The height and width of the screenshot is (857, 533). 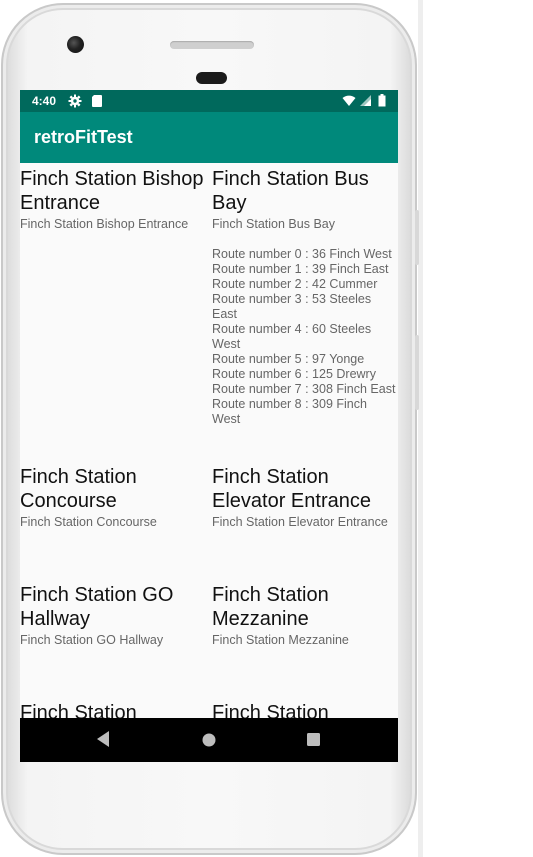 What do you see at coordinates (382, 100) in the screenshot?
I see `battery-icon` at bounding box center [382, 100].